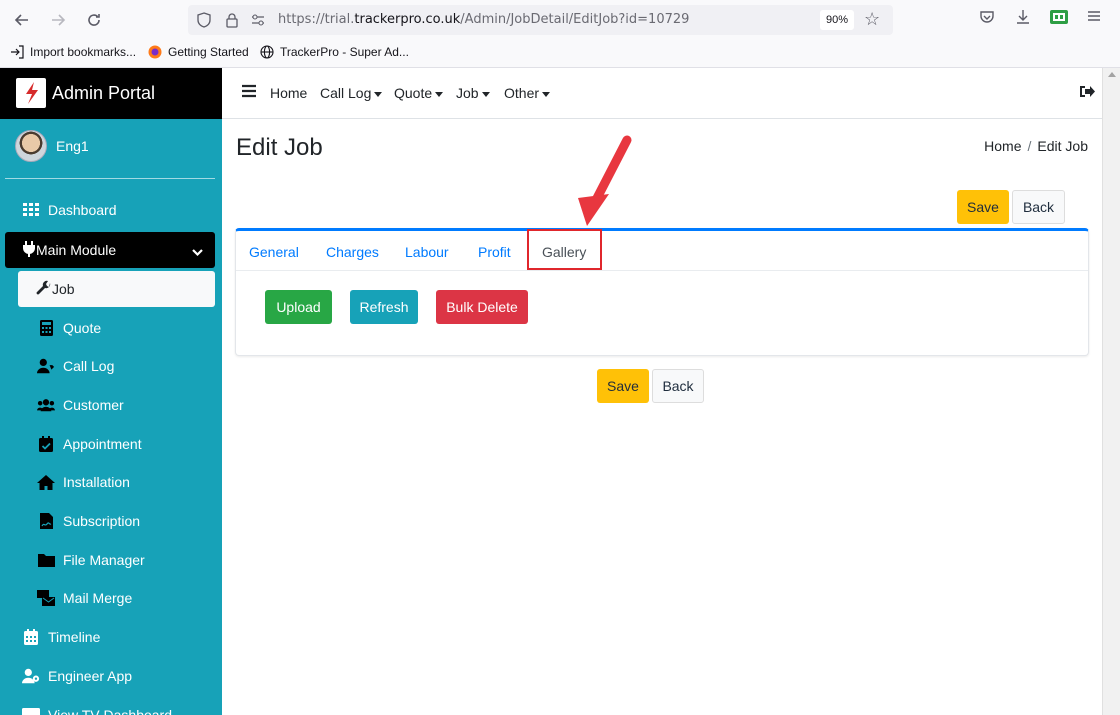 The image size is (1120, 715). Describe the element at coordinates (46, 328) in the screenshot. I see `calculator-icon` at that location.